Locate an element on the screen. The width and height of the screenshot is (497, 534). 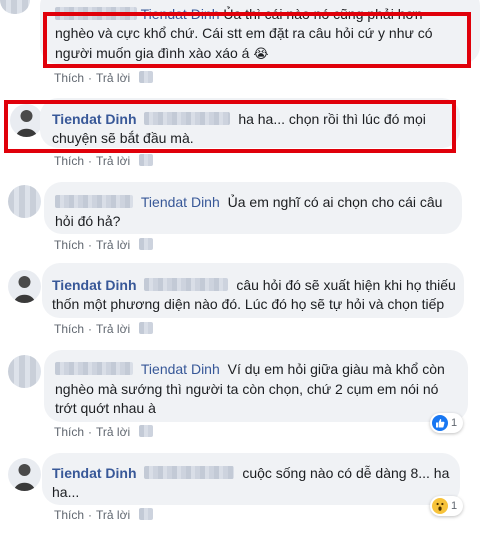
comment-text: trớt quớt nhau à is located at coordinates (105, 408).